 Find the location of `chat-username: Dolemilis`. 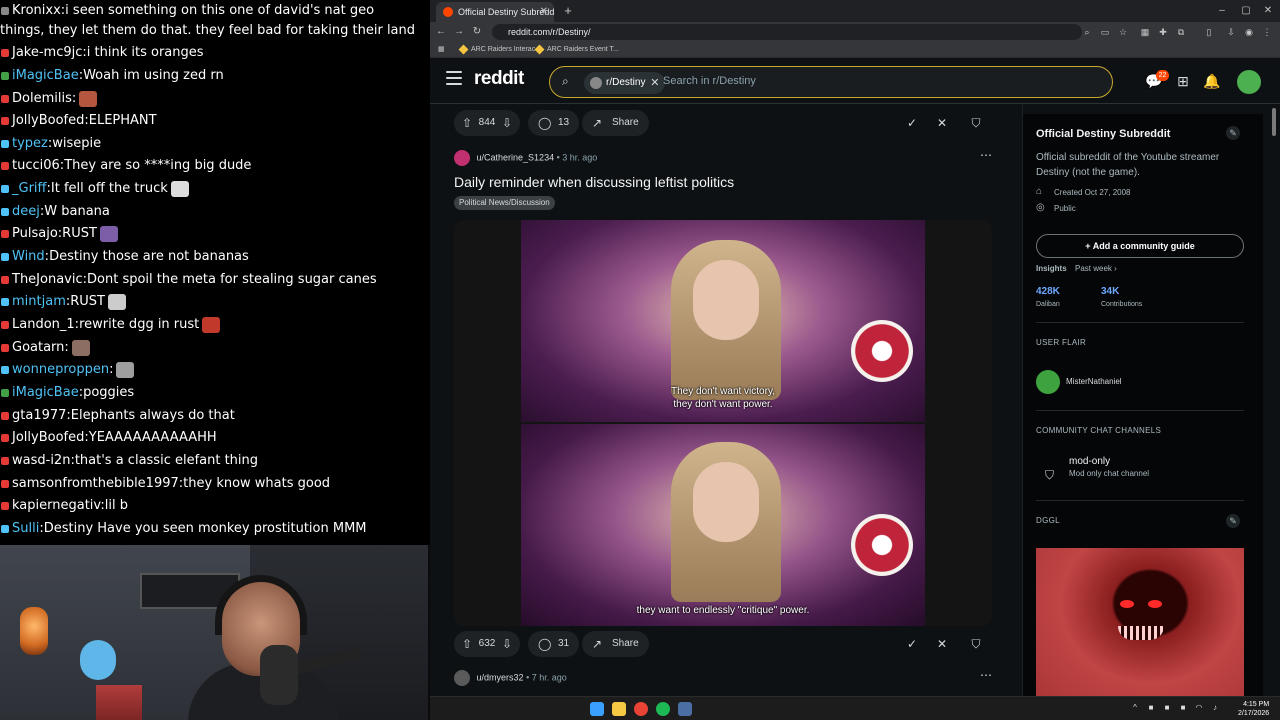

chat-username: Dolemilis is located at coordinates (42, 98).